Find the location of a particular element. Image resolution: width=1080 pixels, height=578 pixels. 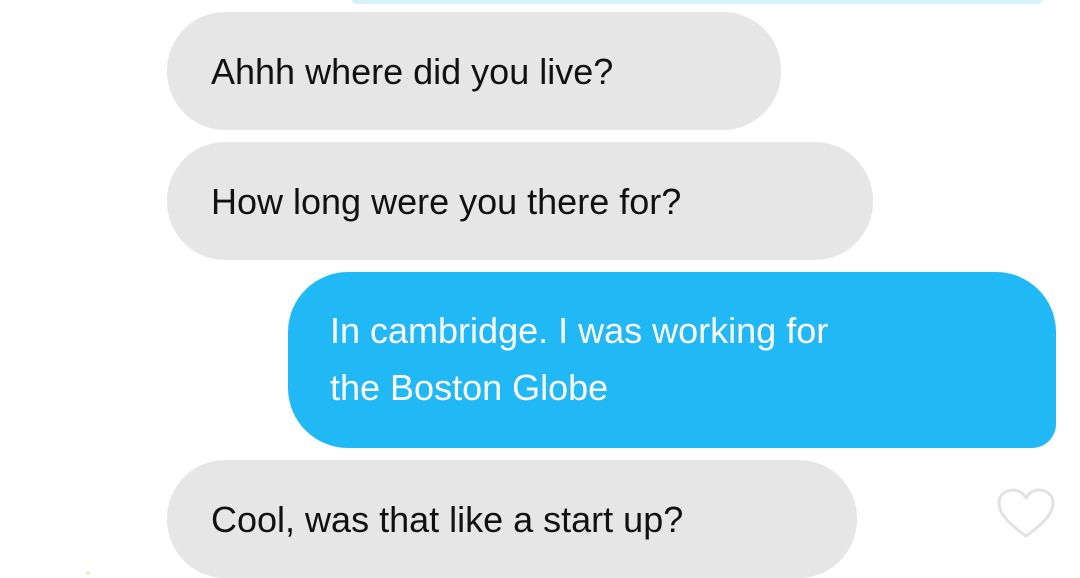

previous-sent-bubble-edge is located at coordinates (697, 2).